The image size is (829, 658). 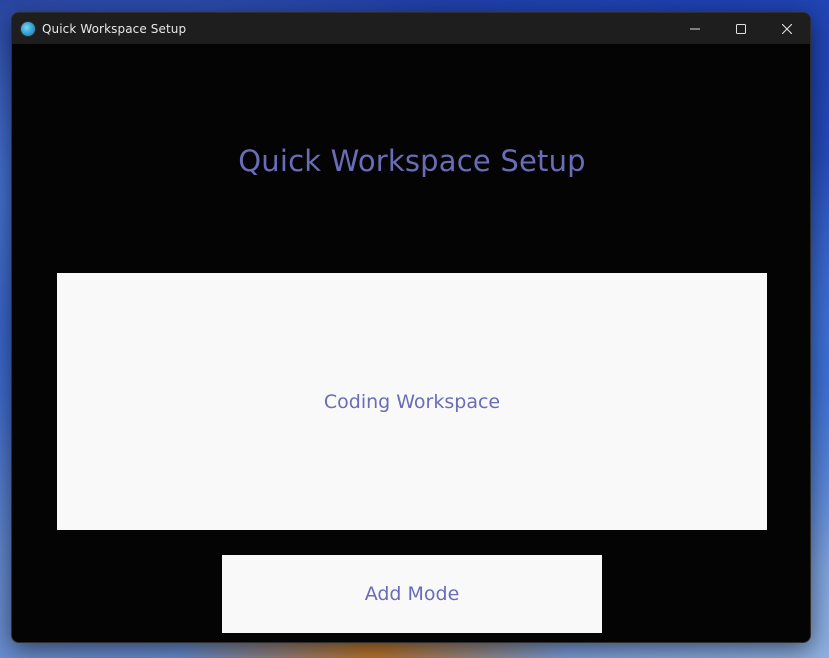 I want to click on add-mode-button-label: Add Mode, so click(x=412, y=594).